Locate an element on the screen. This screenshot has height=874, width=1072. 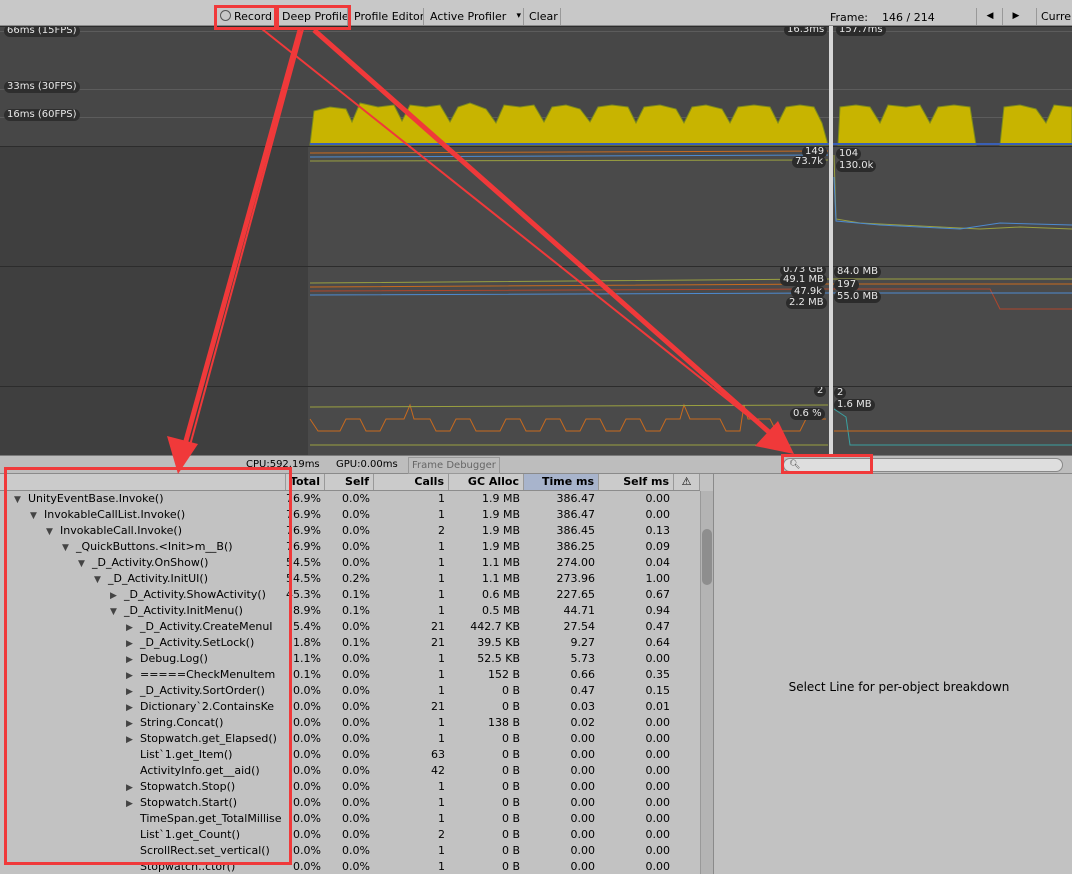
thick-arrow-to-hierarchy is located at coordinates (242, 239).